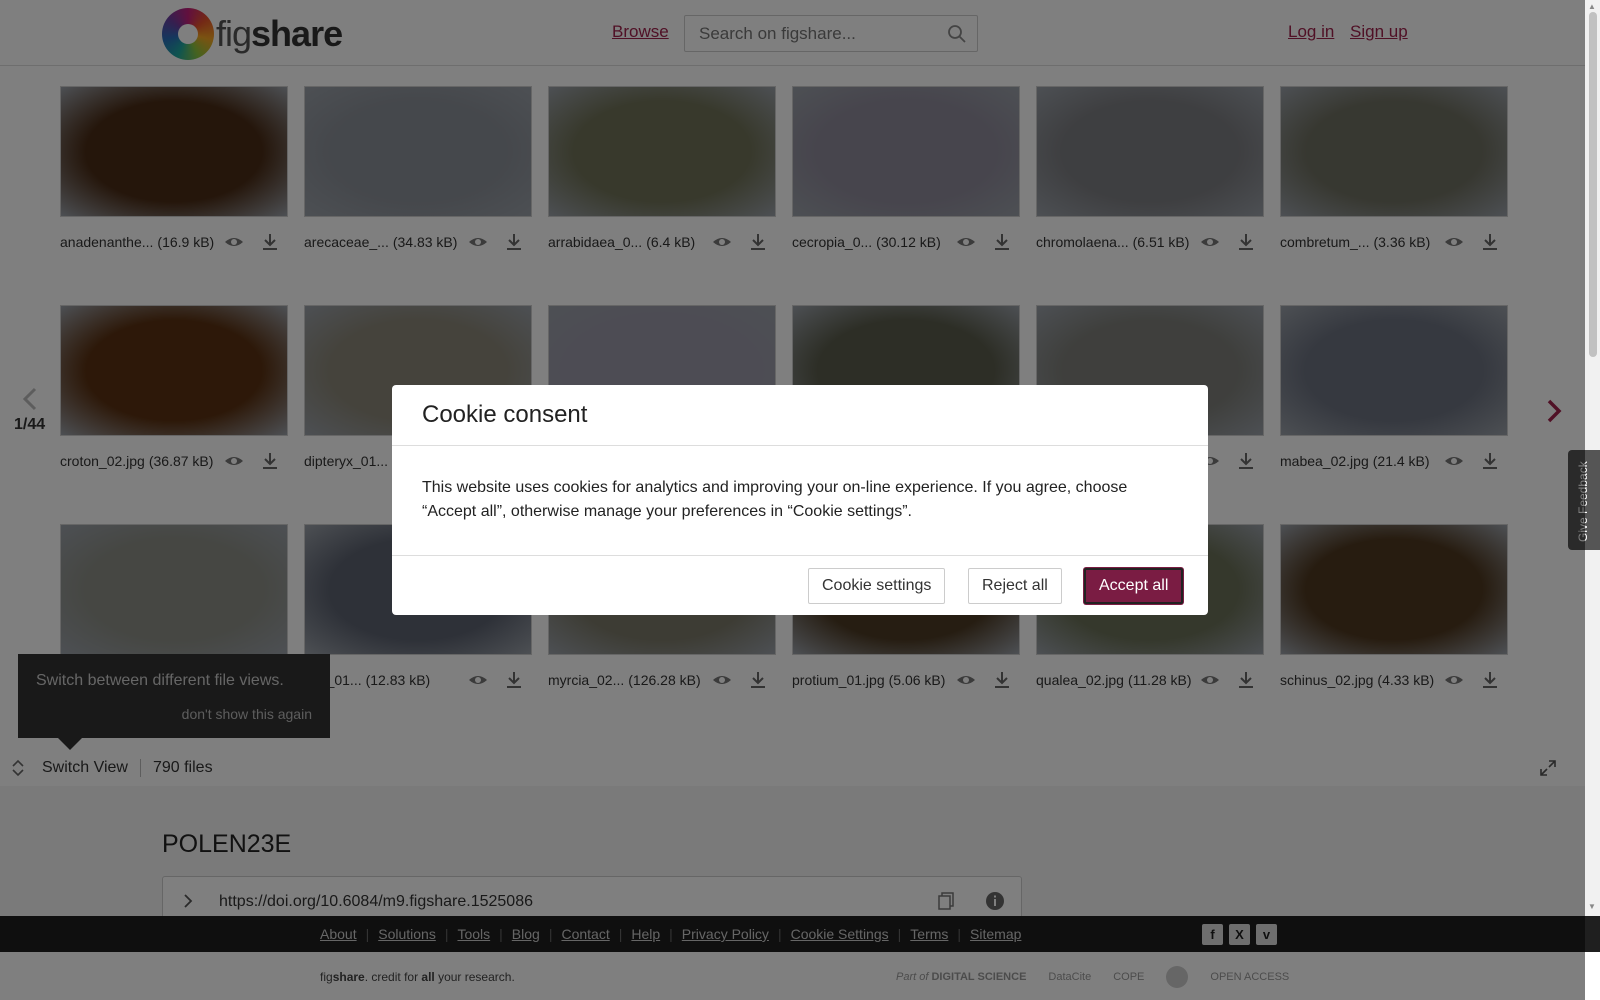 This screenshot has width=1600, height=1000. Describe the element at coordinates (1015, 586) in the screenshot. I see `reject-all-button: Reject all` at that location.